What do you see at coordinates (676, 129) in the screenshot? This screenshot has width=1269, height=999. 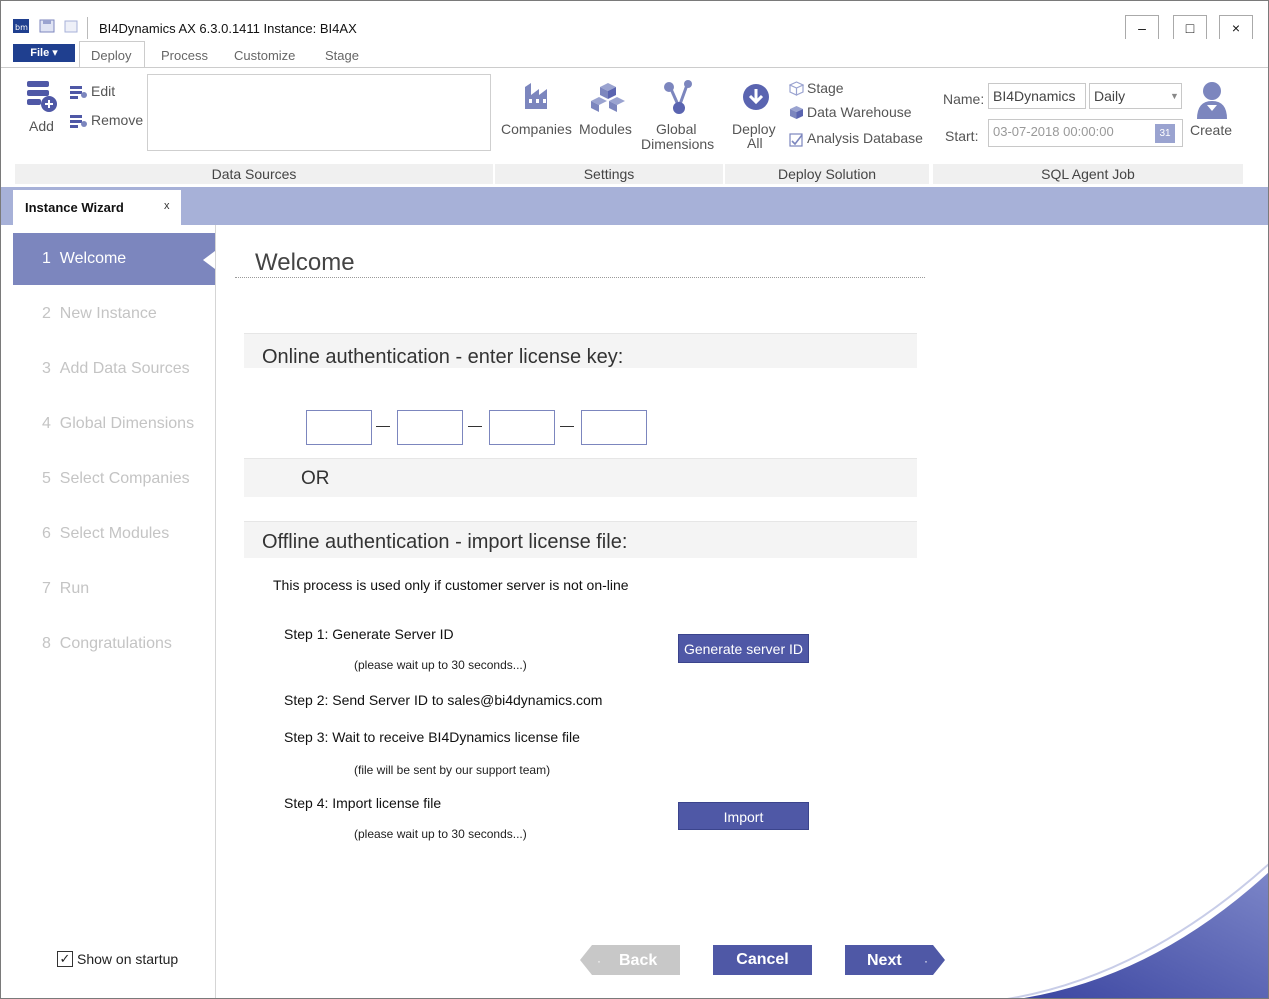 I see `global-dimensions-label-1: Global` at bounding box center [676, 129].